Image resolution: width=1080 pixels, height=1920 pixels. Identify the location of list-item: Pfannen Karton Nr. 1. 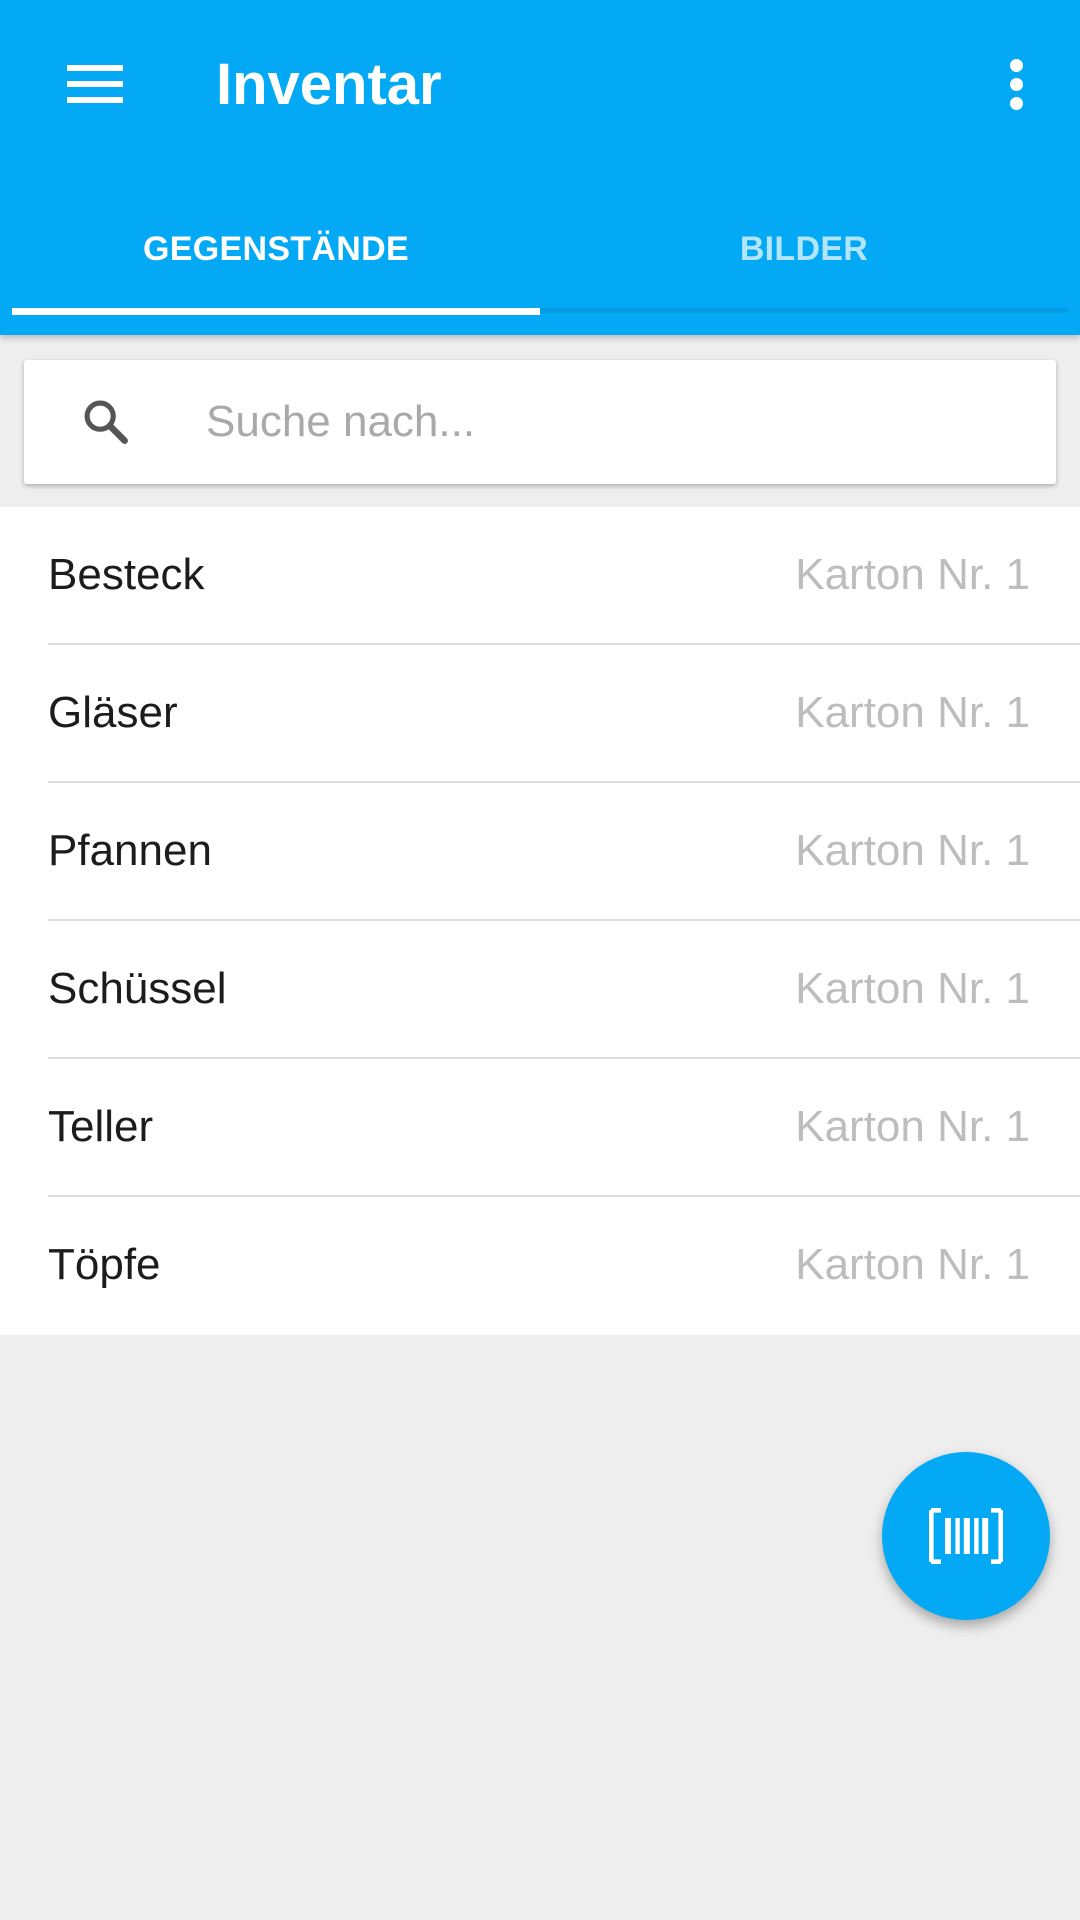
(540, 852).